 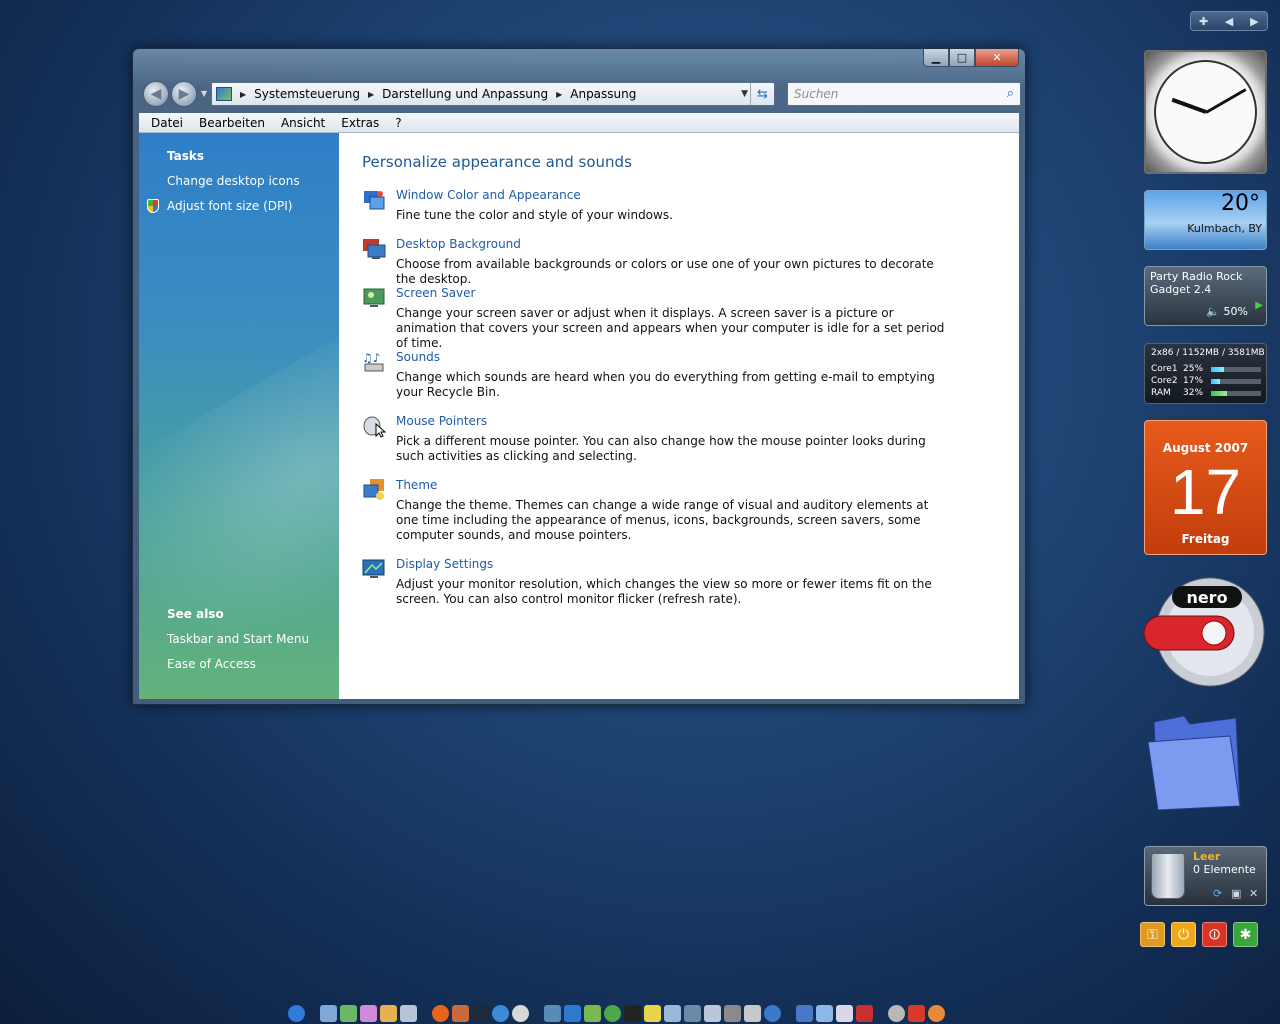 What do you see at coordinates (233, 181) in the screenshot?
I see `task-change-desktop-icons: Change desktop icons` at bounding box center [233, 181].